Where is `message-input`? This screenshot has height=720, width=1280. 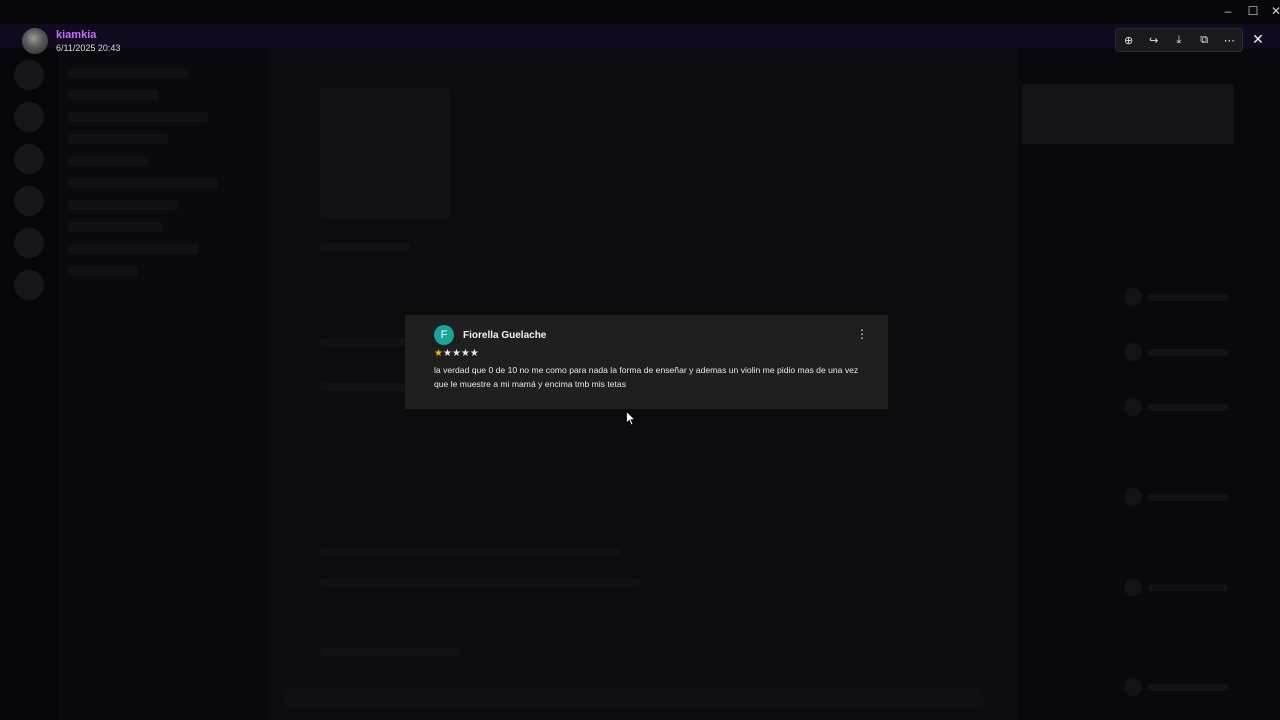
message-input is located at coordinates (634, 698).